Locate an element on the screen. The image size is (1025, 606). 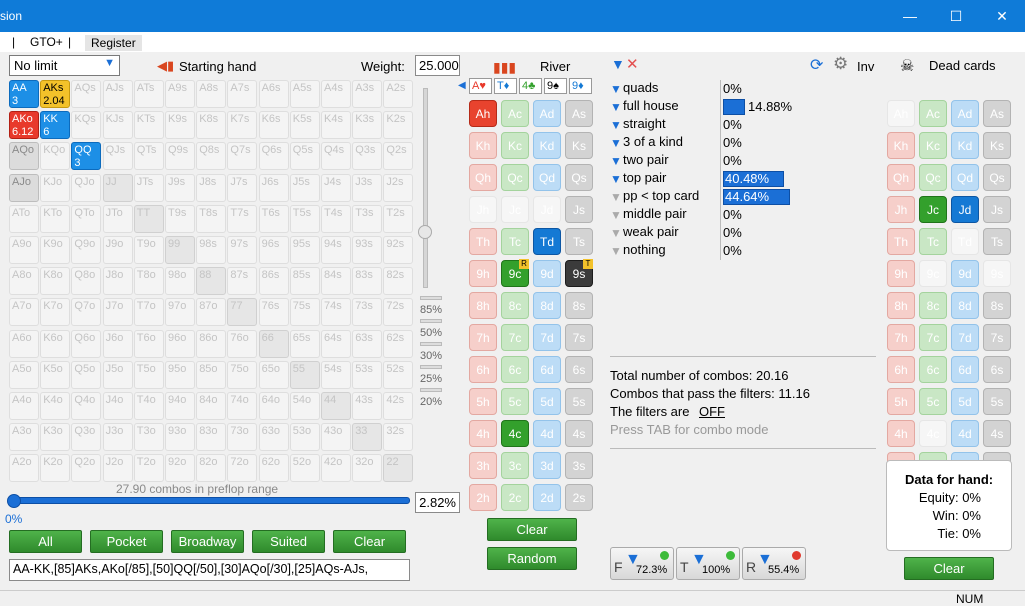
range-cell: T3o is located at coordinates (148, 437).